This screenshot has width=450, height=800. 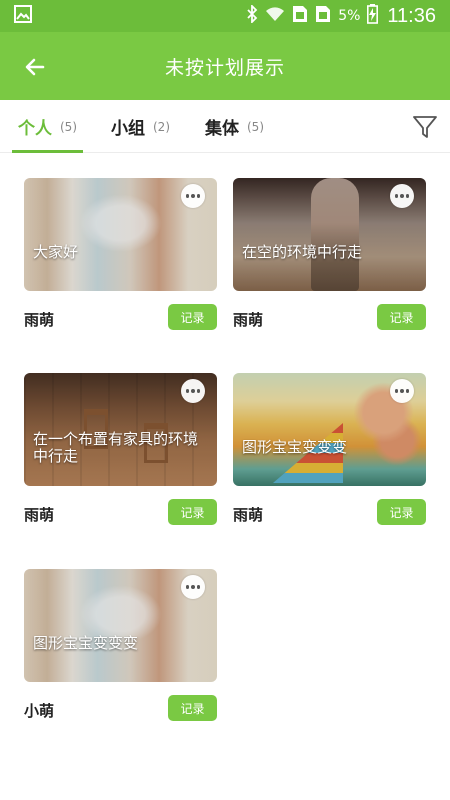 What do you see at coordinates (275, 16) in the screenshot?
I see `wifi-icon` at bounding box center [275, 16].